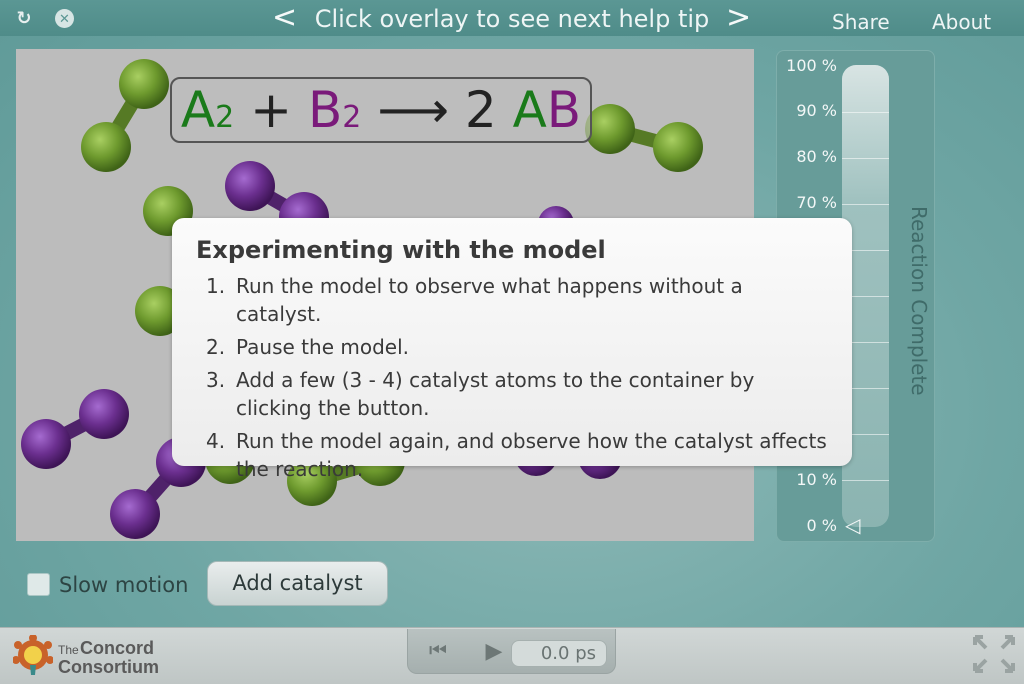  Describe the element at coordinates (325, 110) in the screenshot. I see `equation-reactant-b: B` at that location.